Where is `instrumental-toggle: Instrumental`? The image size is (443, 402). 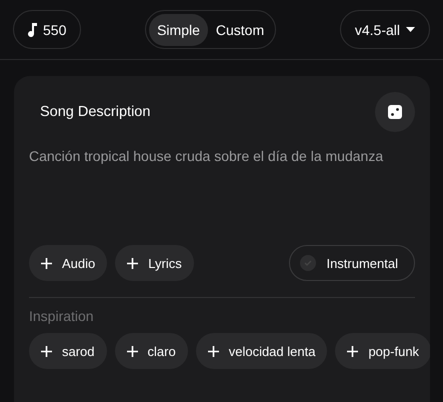 instrumental-toggle: Instrumental is located at coordinates (352, 263).